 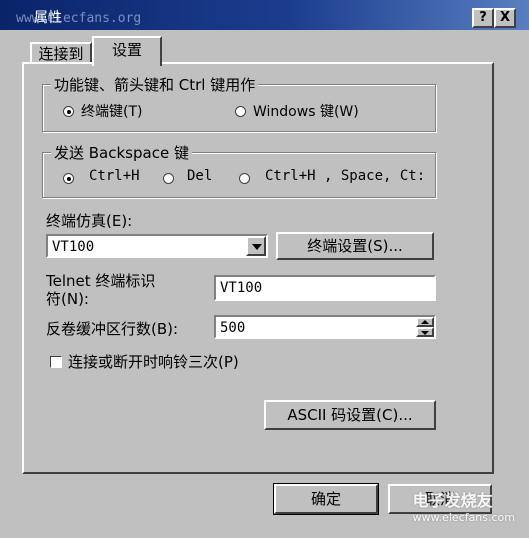 I want to click on backscroll-value: 500, so click(x=233, y=328).